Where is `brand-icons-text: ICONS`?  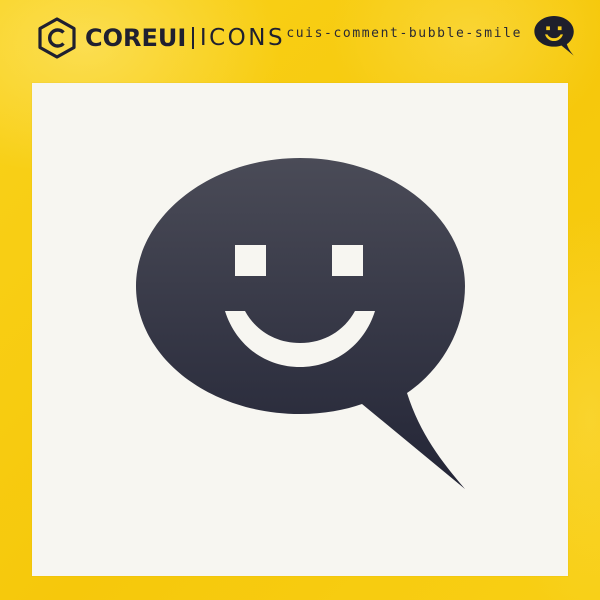
brand-icons-text: ICONS is located at coordinates (242, 37).